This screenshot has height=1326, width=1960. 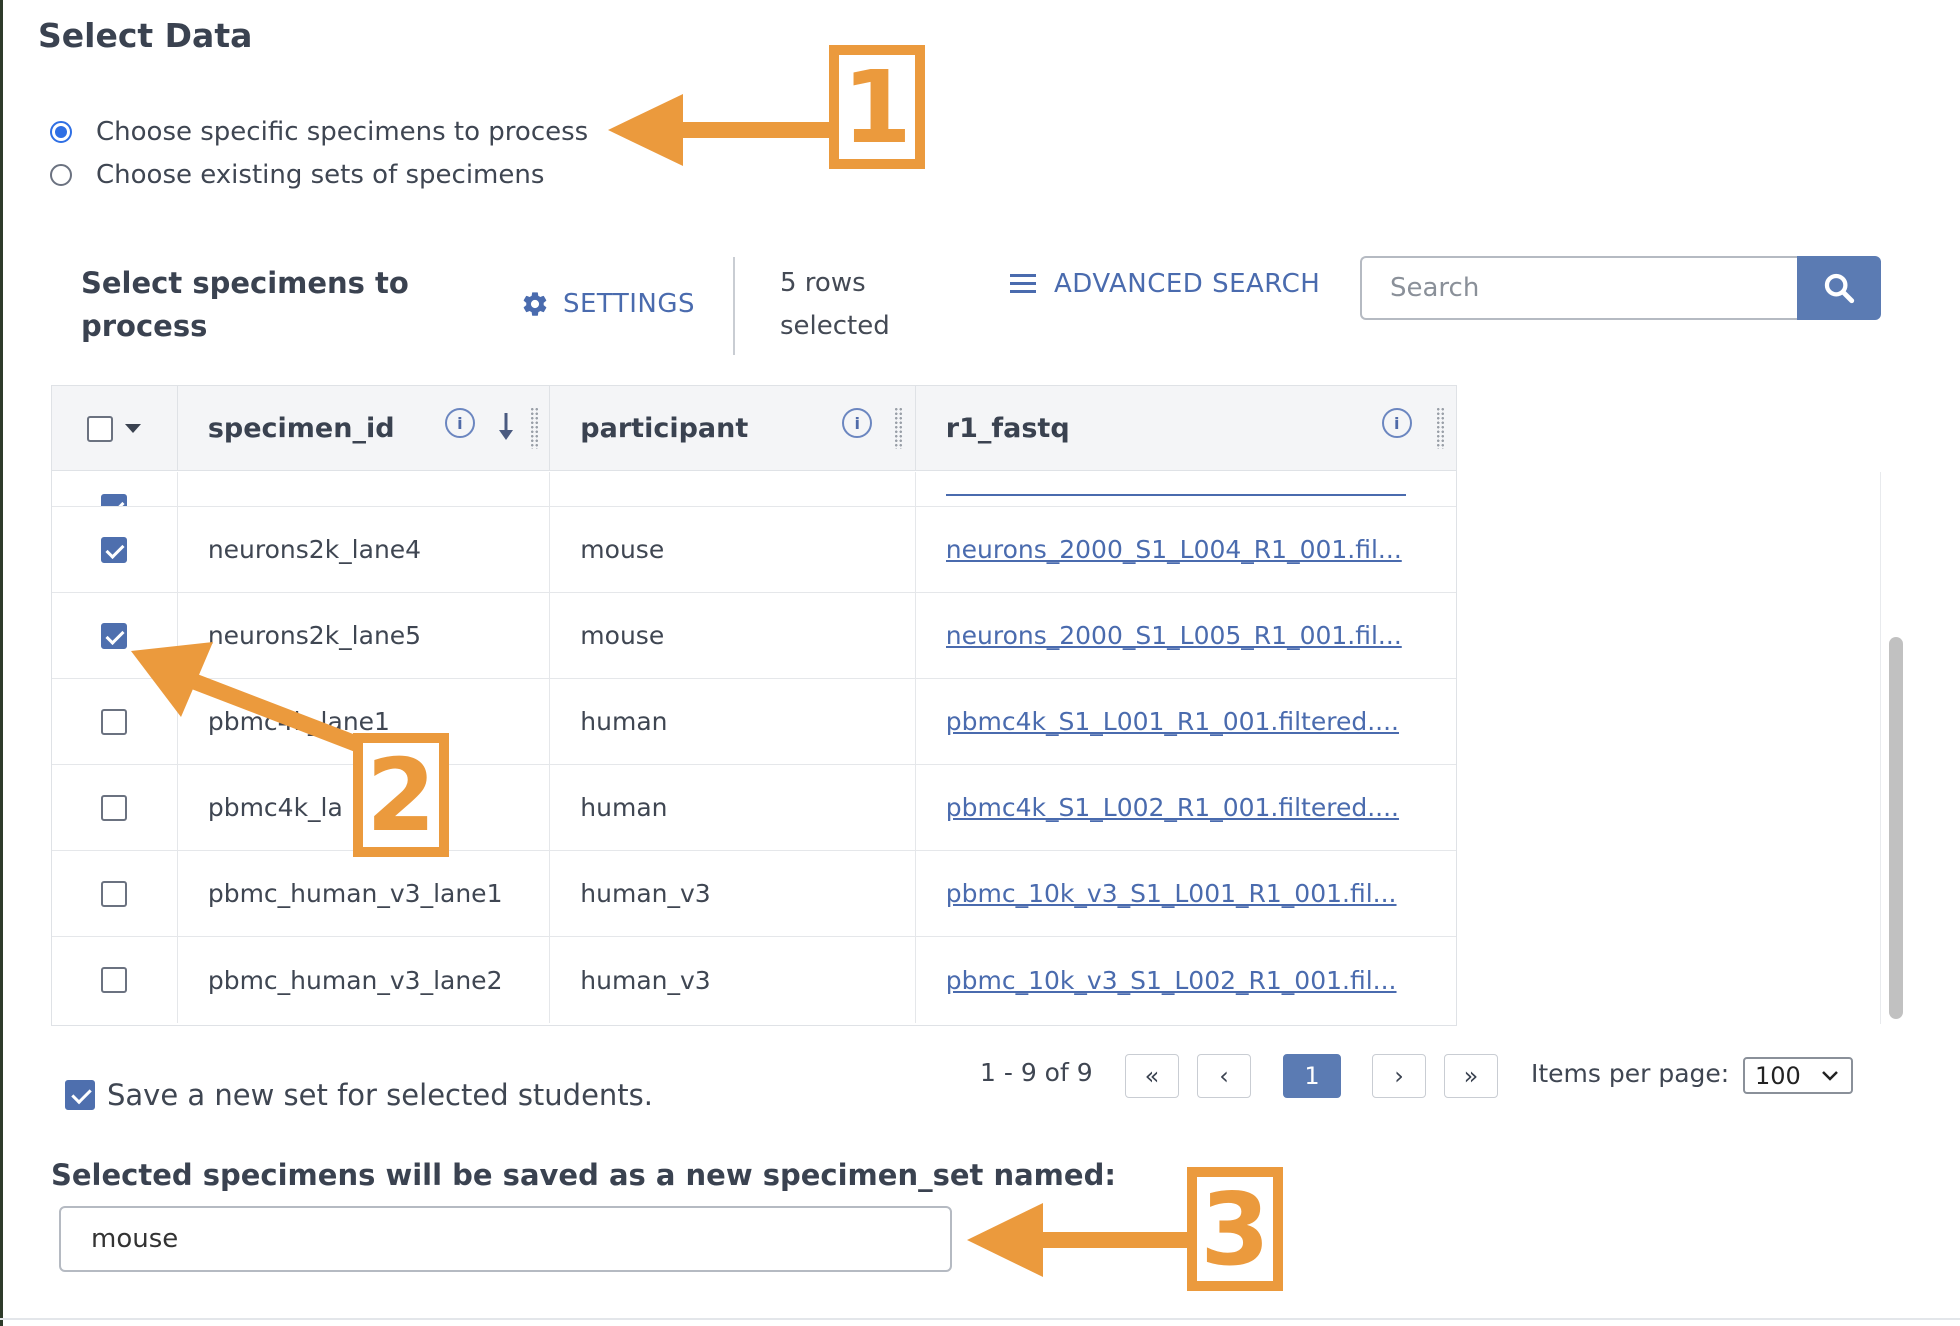 I want to click on last-page-button: », so click(x=1471, y=1076).